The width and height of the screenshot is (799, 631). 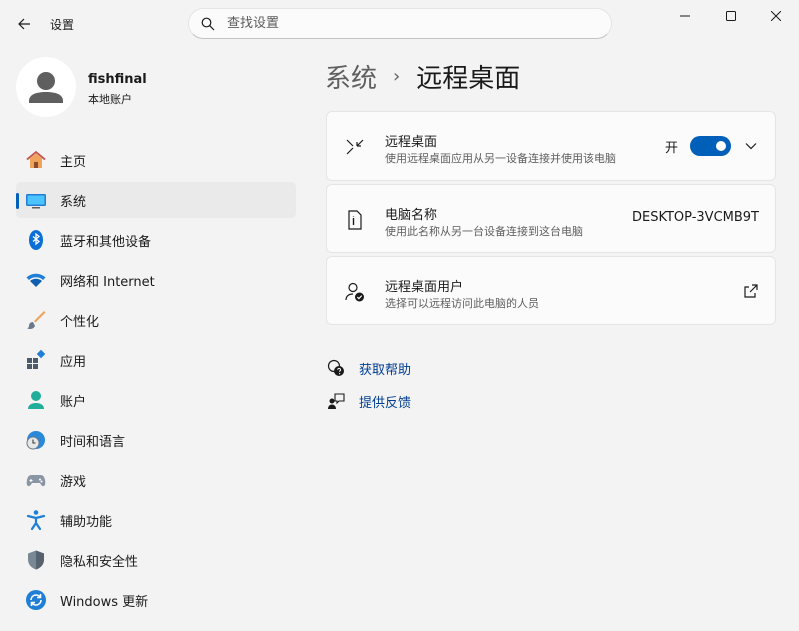 I want to click on sidebar-item-label: 系统, so click(x=73, y=202).